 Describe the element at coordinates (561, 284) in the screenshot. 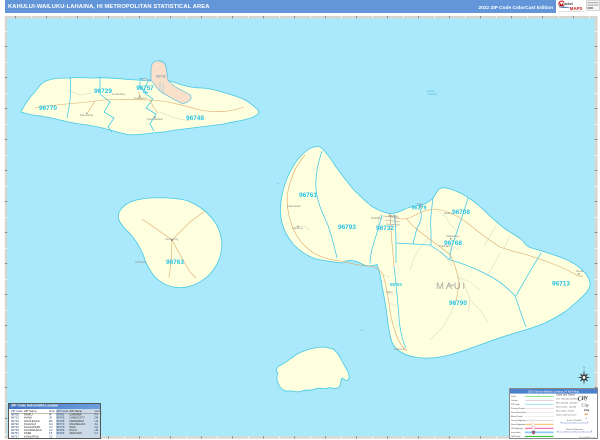

I see `svg-text: 96713` at that location.